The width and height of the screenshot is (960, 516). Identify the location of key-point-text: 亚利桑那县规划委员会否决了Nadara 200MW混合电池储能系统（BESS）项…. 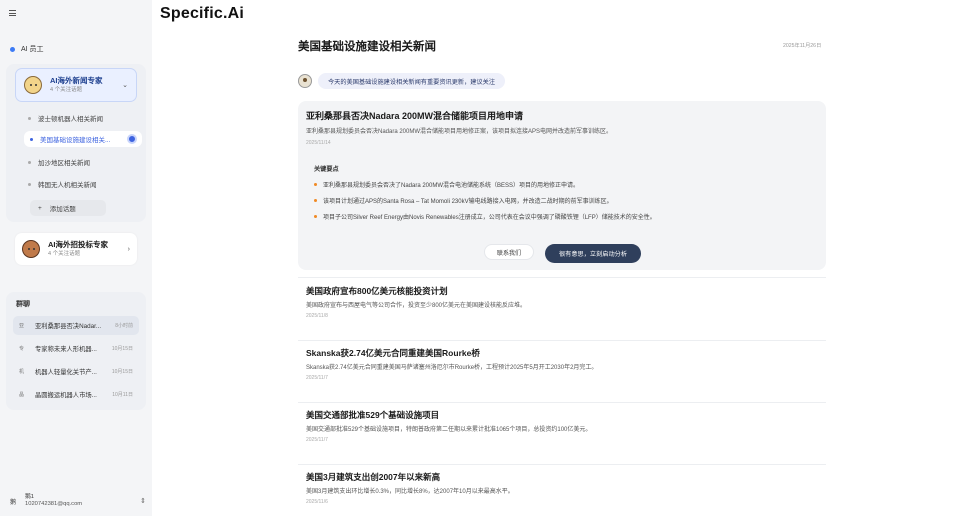
(451, 186).